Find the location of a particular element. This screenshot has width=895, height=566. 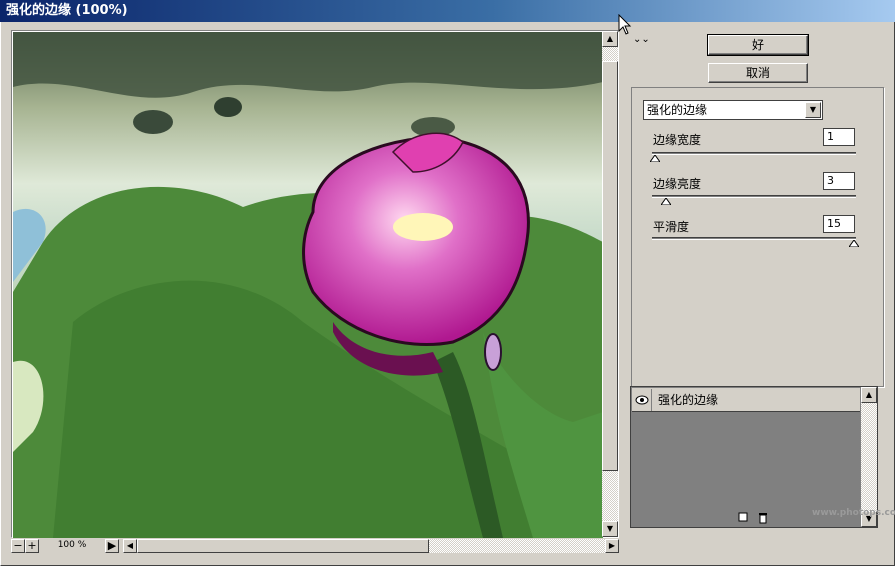

smoothness-label: 平滑度 is located at coordinates (671, 227).